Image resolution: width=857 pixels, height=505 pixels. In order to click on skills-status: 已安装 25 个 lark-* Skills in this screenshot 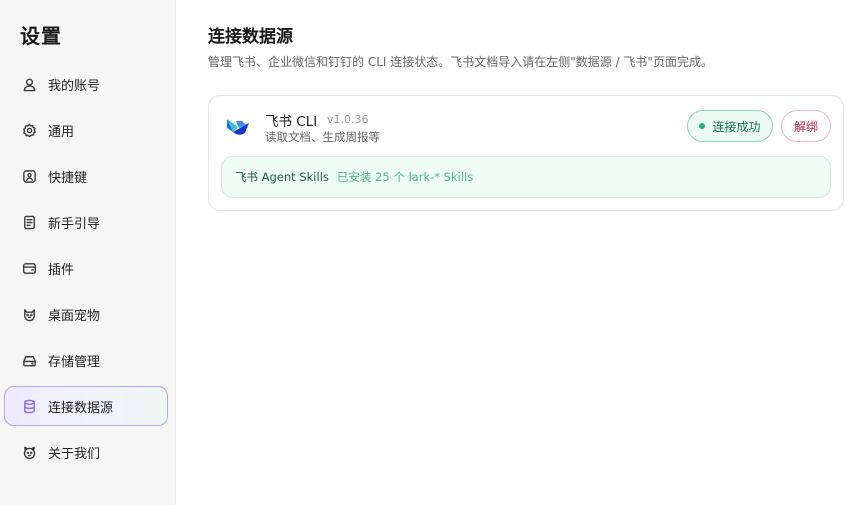, I will do `click(405, 177)`.